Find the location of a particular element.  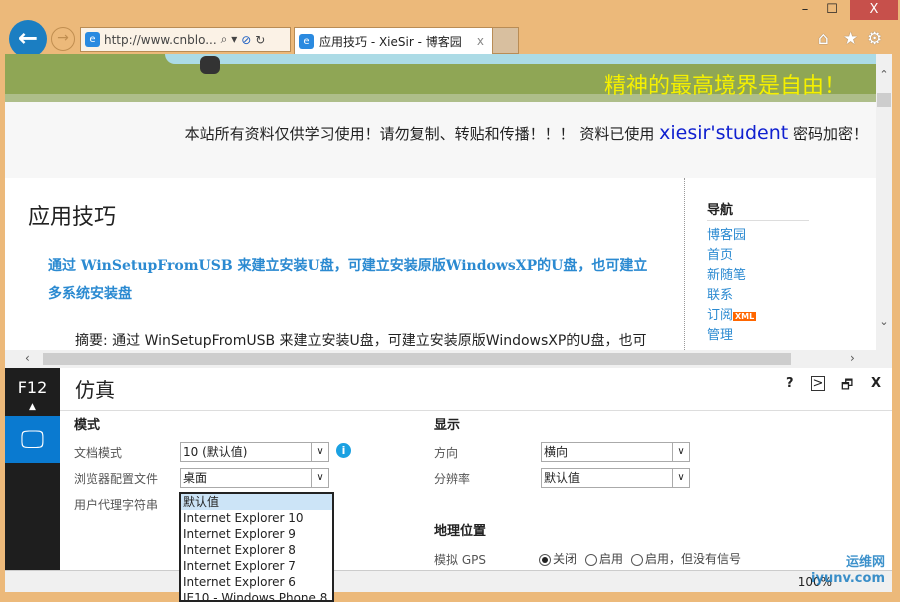

tab-active: e 应用技巧 - XieSir - 博客园 x is located at coordinates (393, 40).